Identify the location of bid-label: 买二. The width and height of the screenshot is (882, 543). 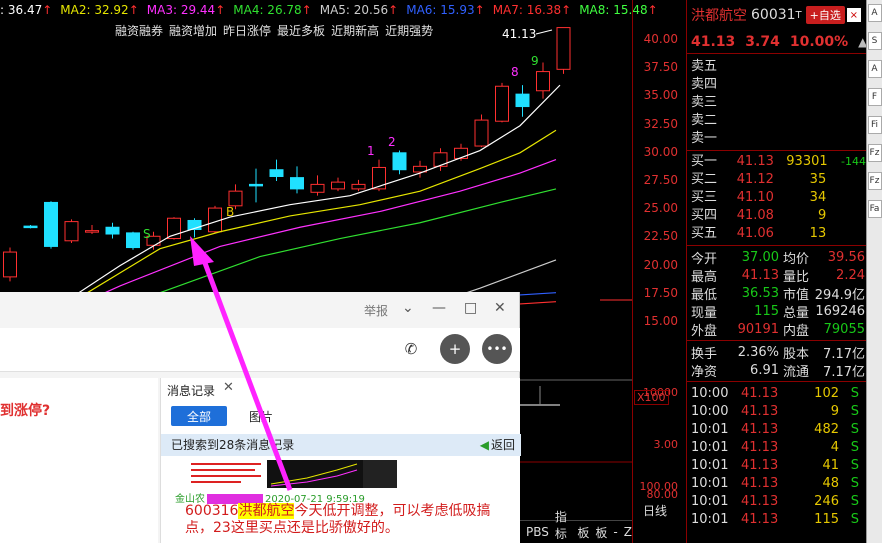
(704, 179).